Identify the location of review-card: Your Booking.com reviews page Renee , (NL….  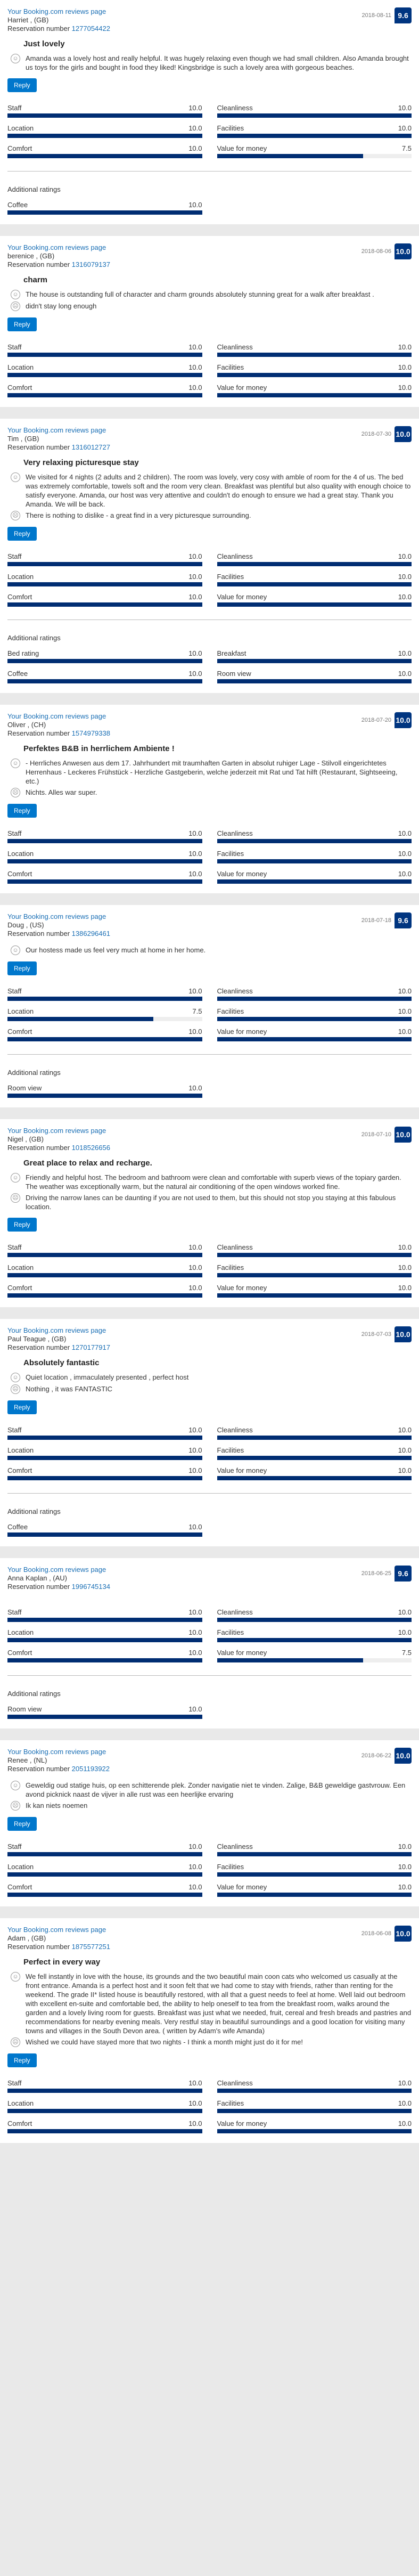
(209, 1823).